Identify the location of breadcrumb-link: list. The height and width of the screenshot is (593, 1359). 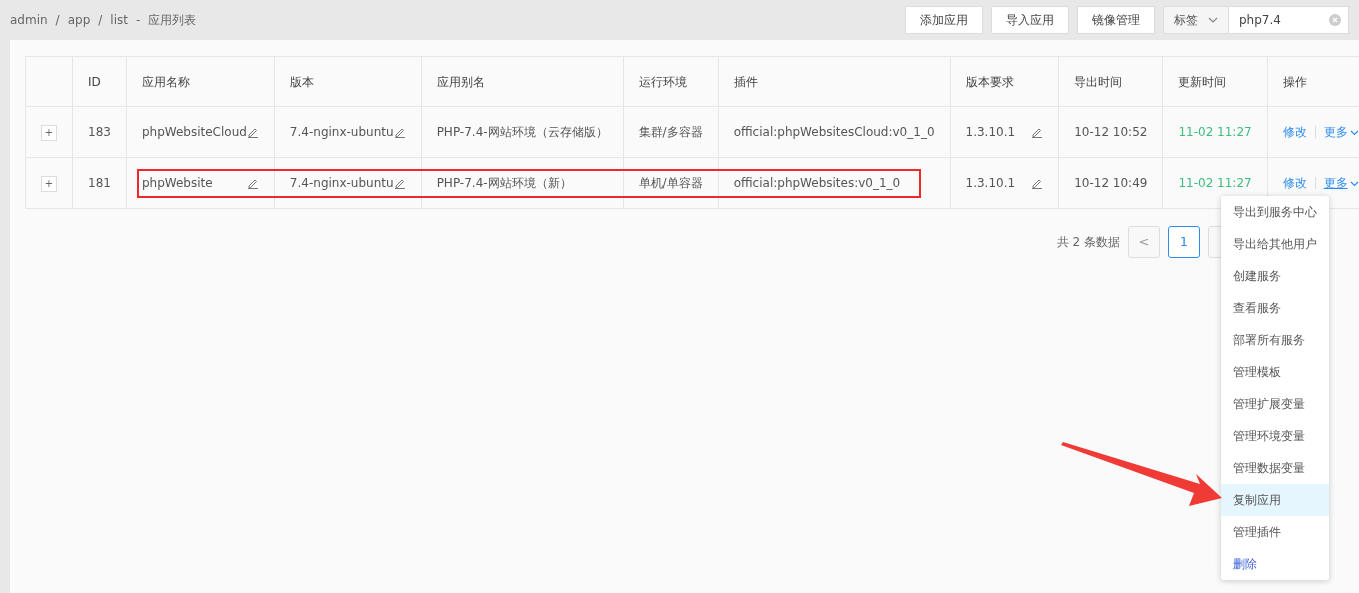
(119, 20).